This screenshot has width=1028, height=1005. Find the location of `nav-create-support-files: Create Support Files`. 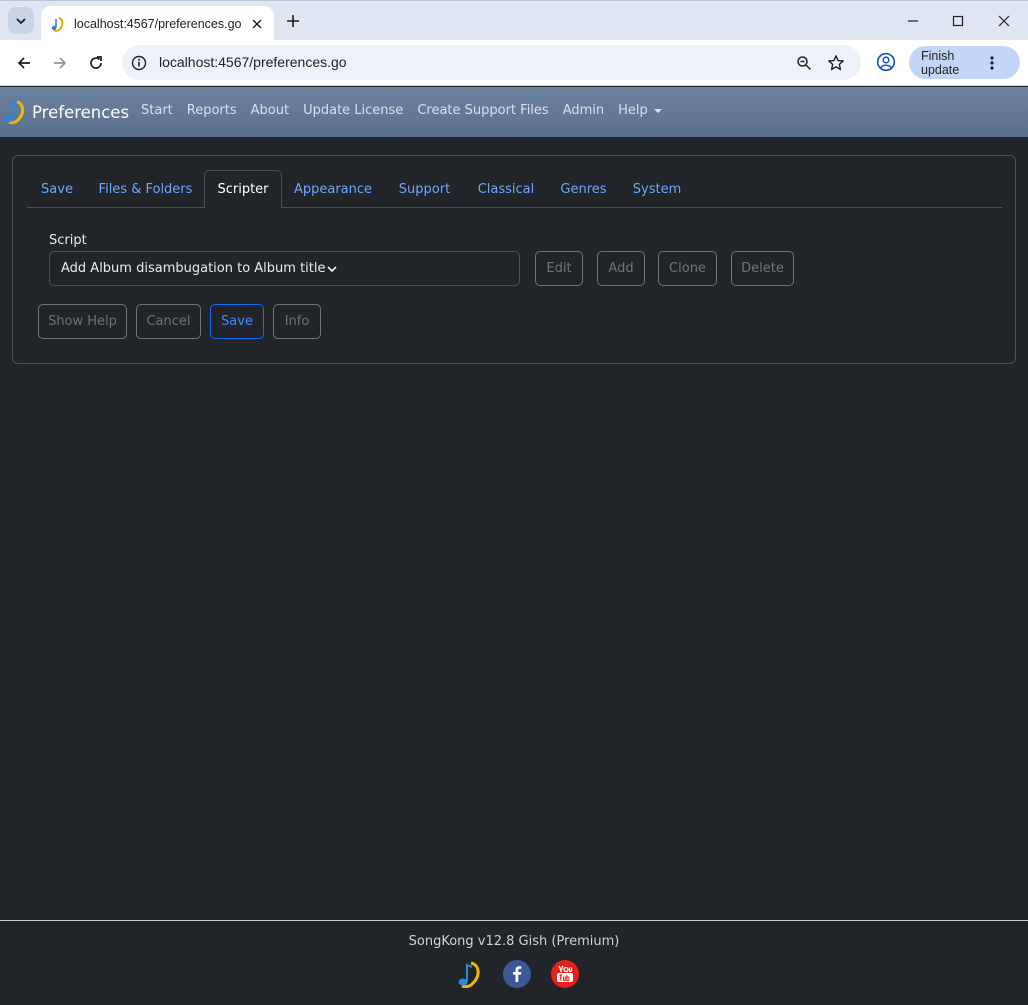

nav-create-support-files: Create Support Files is located at coordinates (482, 110).